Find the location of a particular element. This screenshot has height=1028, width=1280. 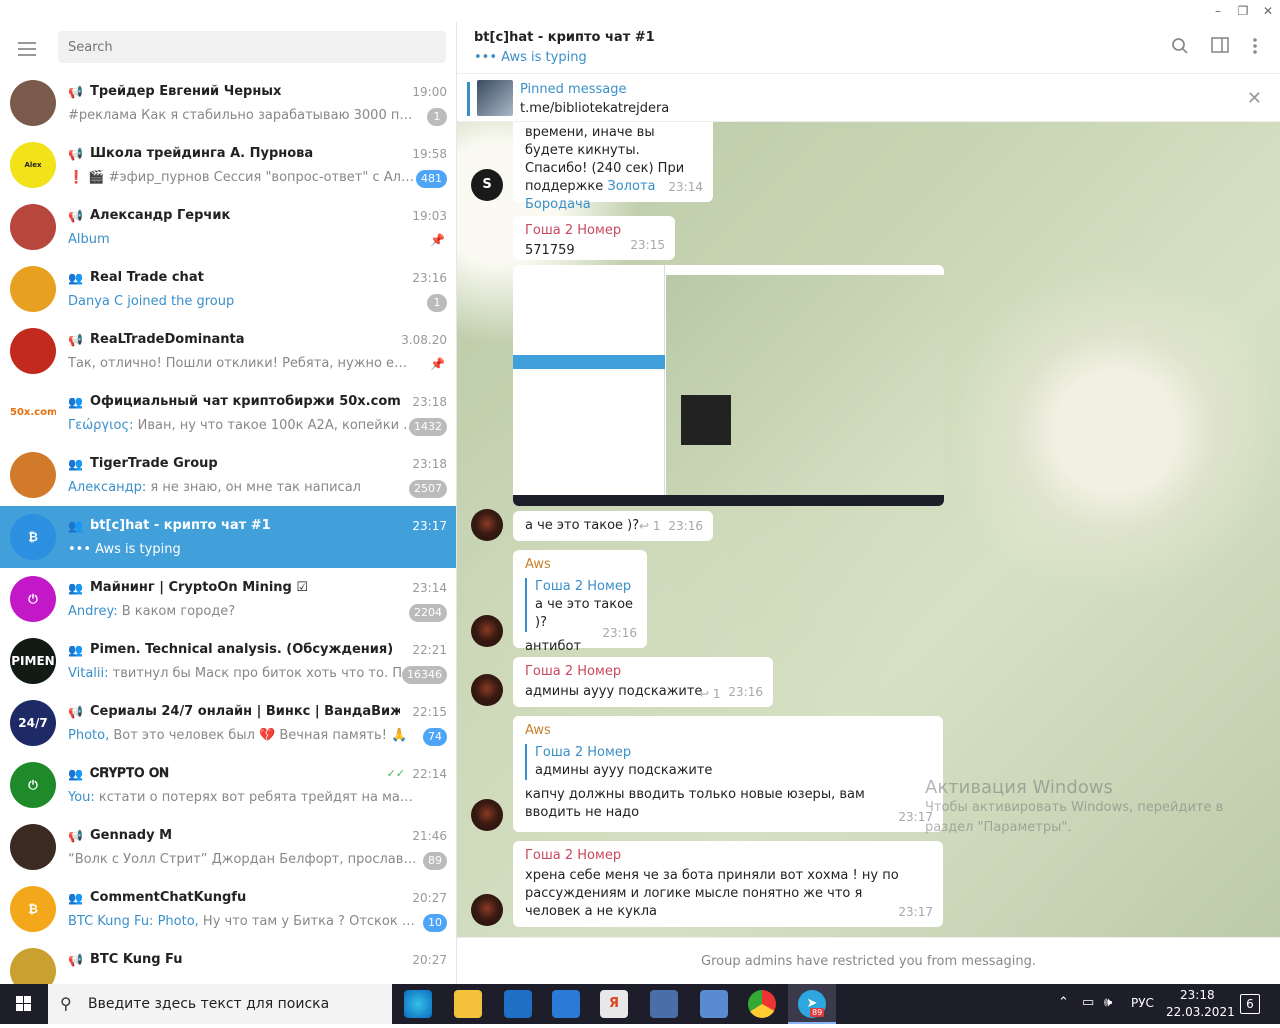

chat-name: Real Trade chat is located at coordinates (147, 277).